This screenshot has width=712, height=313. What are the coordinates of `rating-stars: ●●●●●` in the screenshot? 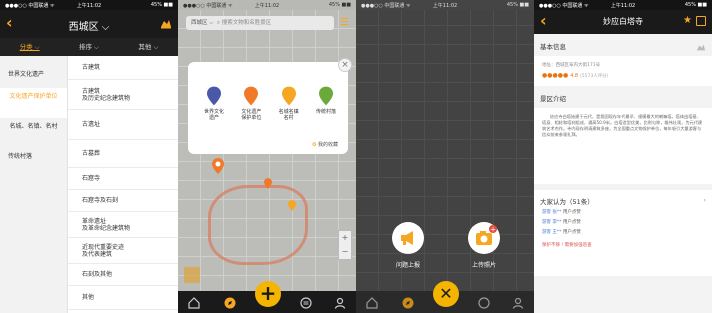 It's located at (555, 75).